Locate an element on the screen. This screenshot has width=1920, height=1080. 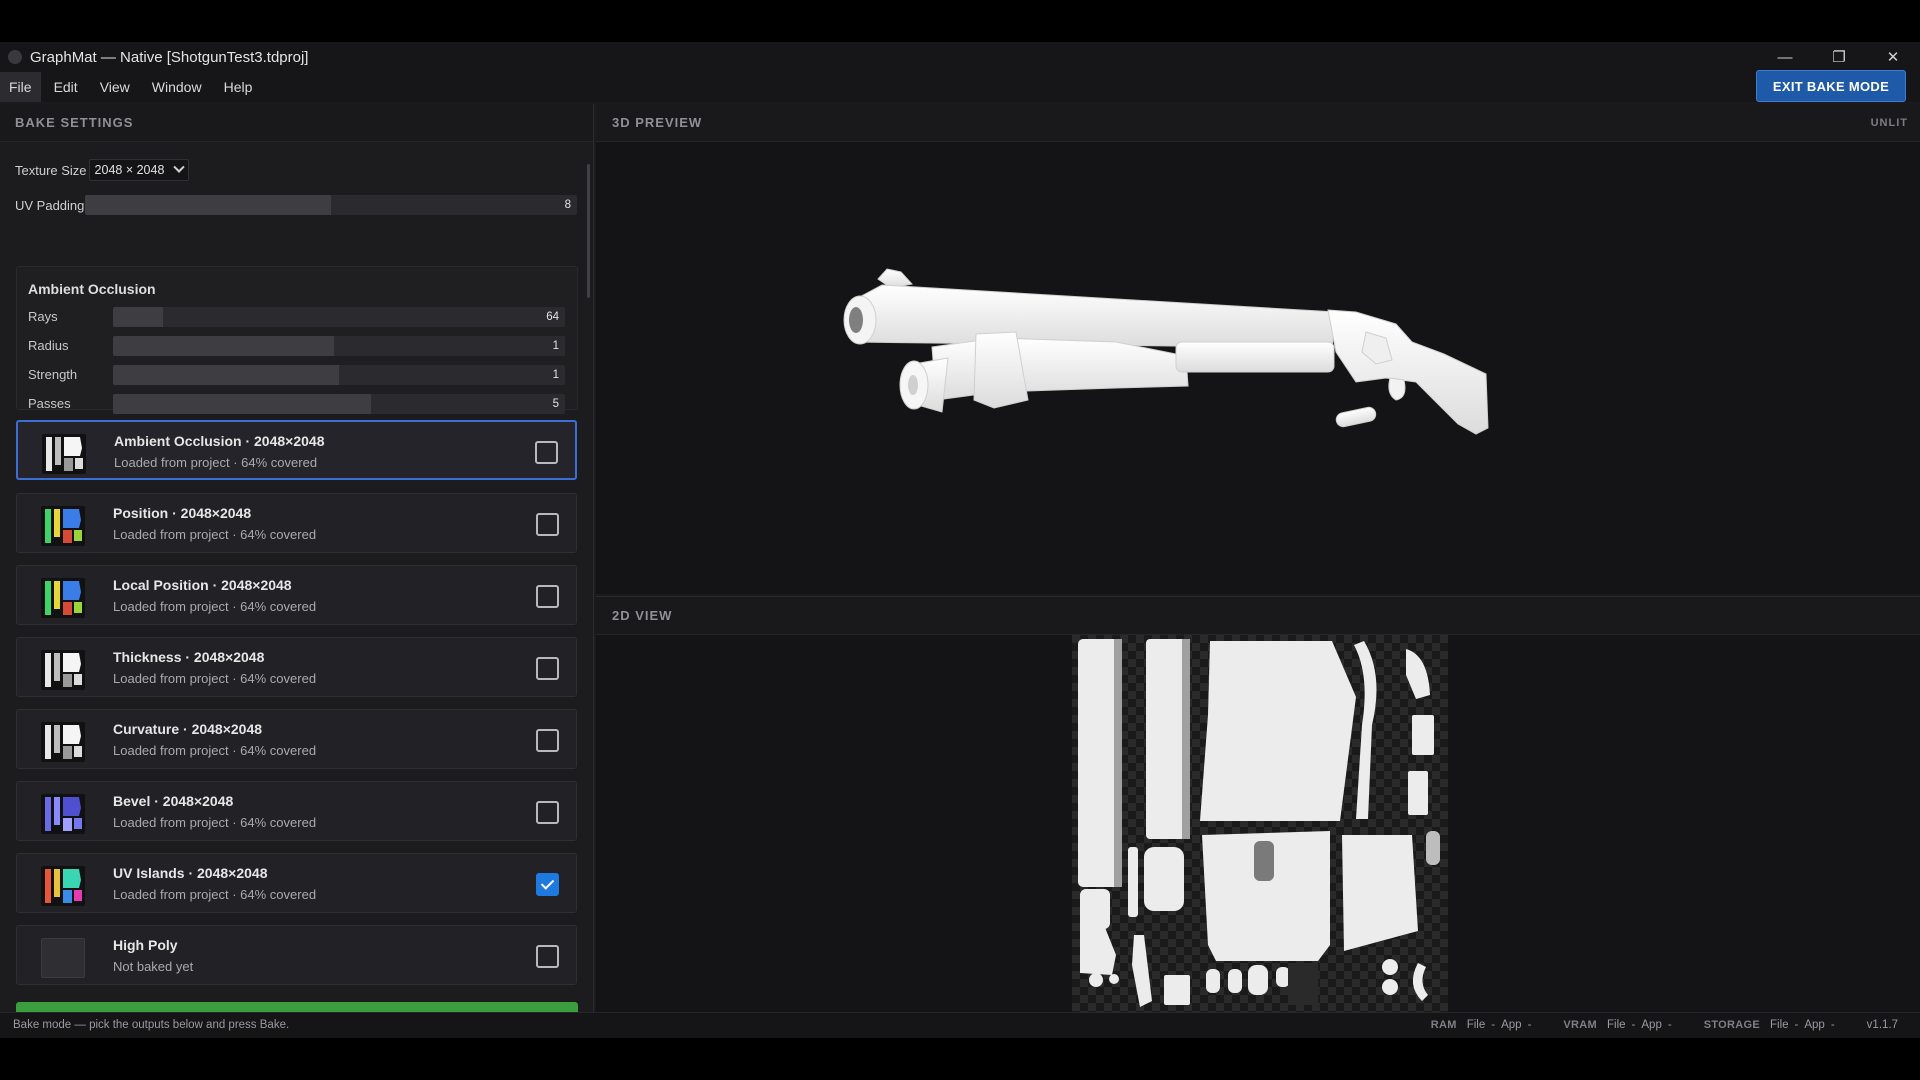
rays-slider: 64 is located at coordinates (339, 317).